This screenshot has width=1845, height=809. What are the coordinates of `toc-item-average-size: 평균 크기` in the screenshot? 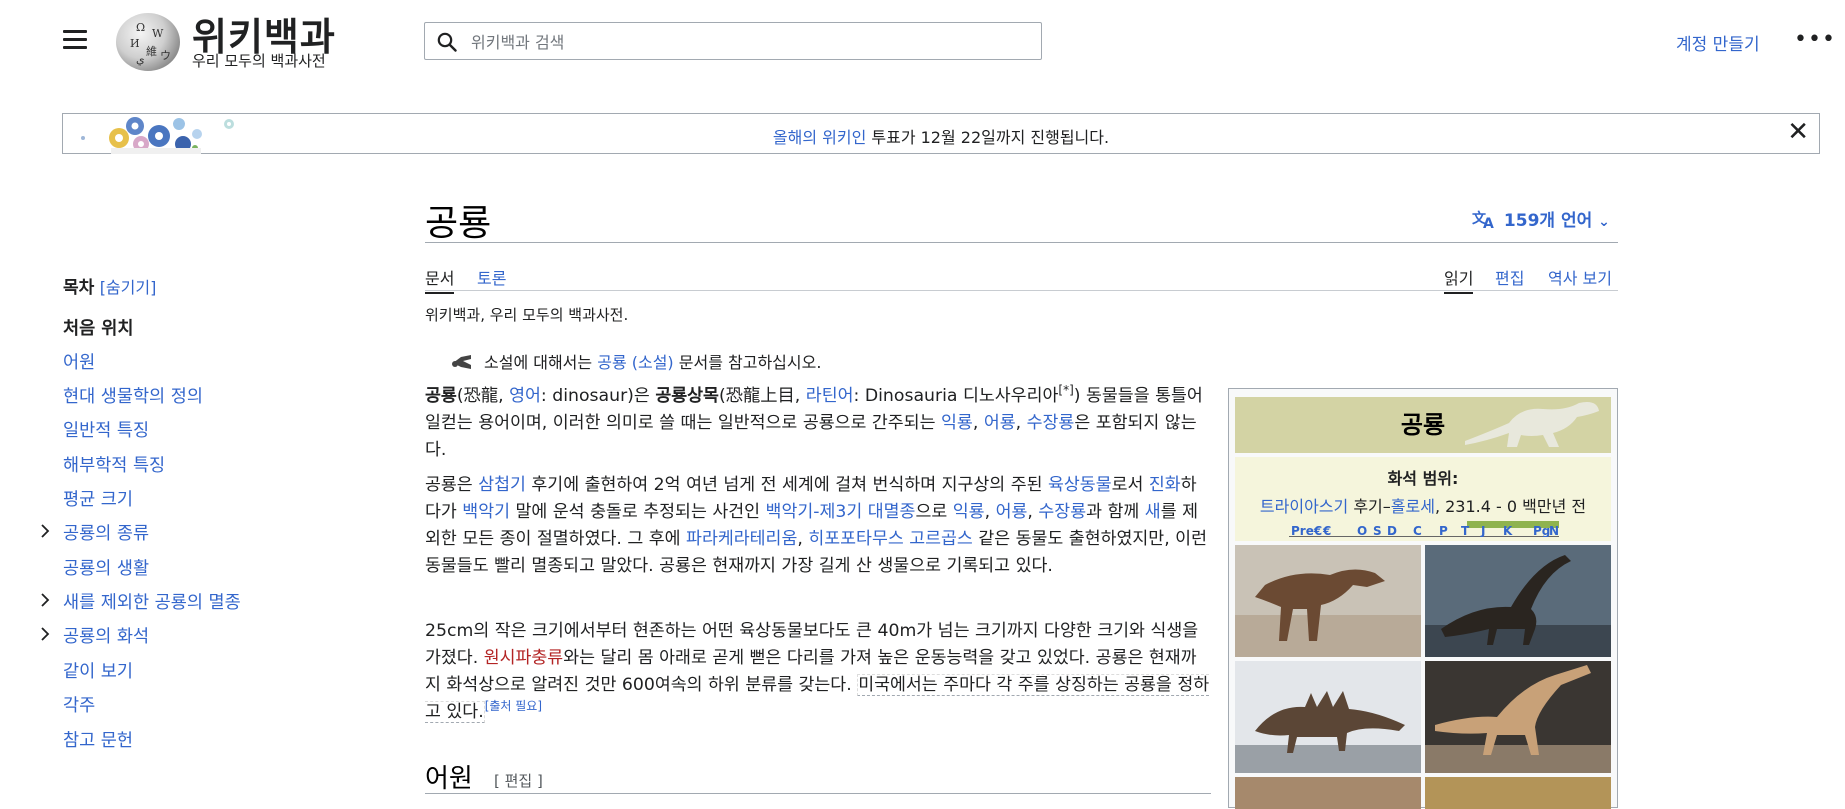 It's located at (98, 498).